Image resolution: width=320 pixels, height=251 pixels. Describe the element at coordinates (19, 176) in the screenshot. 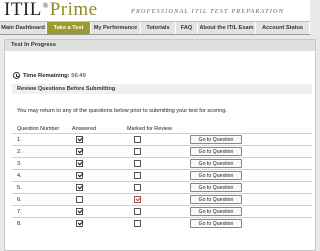

I see `question-number: 4.` at that location.